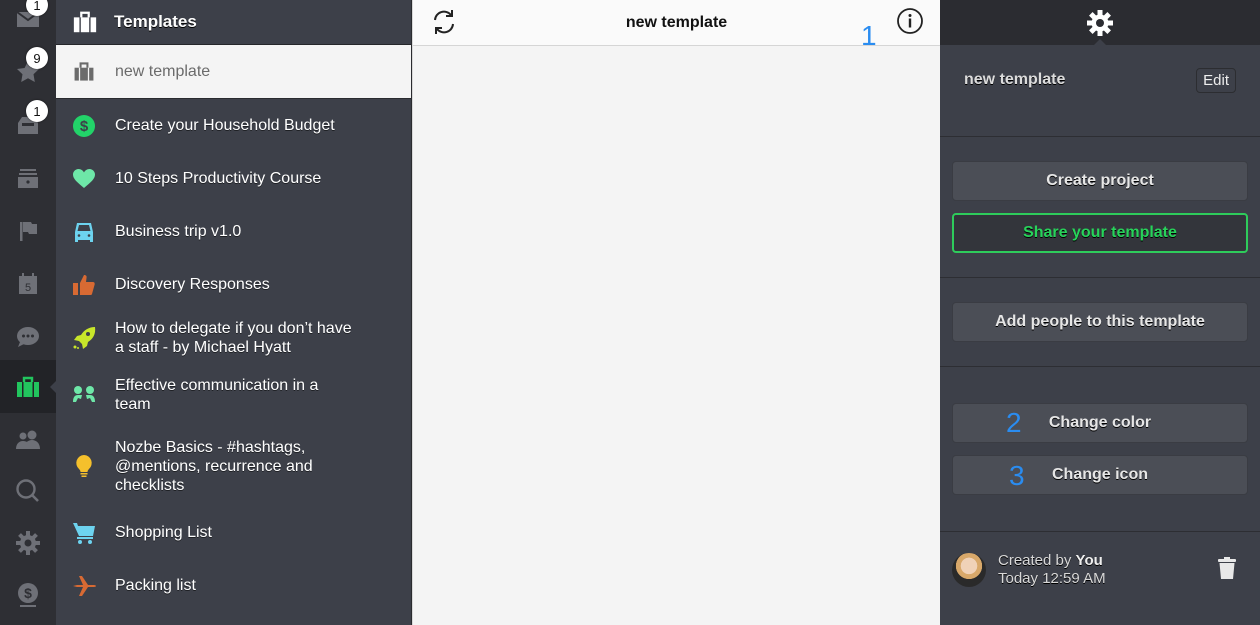 This screenshot has width=1260, height=625. I want to click on rail-item-comments, so click(28, 336).